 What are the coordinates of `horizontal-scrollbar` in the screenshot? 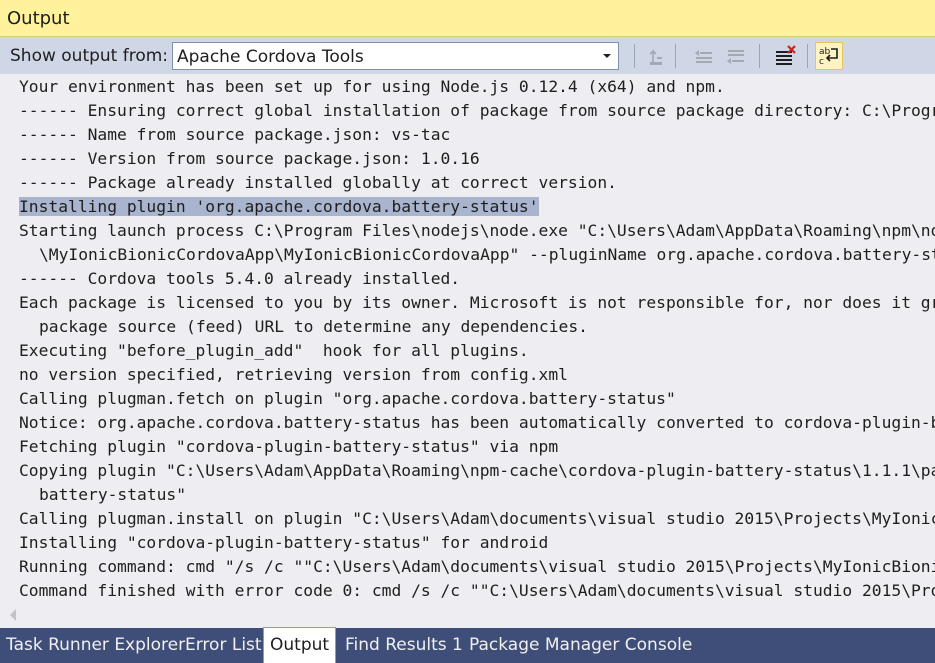 It's located at (467, 614).